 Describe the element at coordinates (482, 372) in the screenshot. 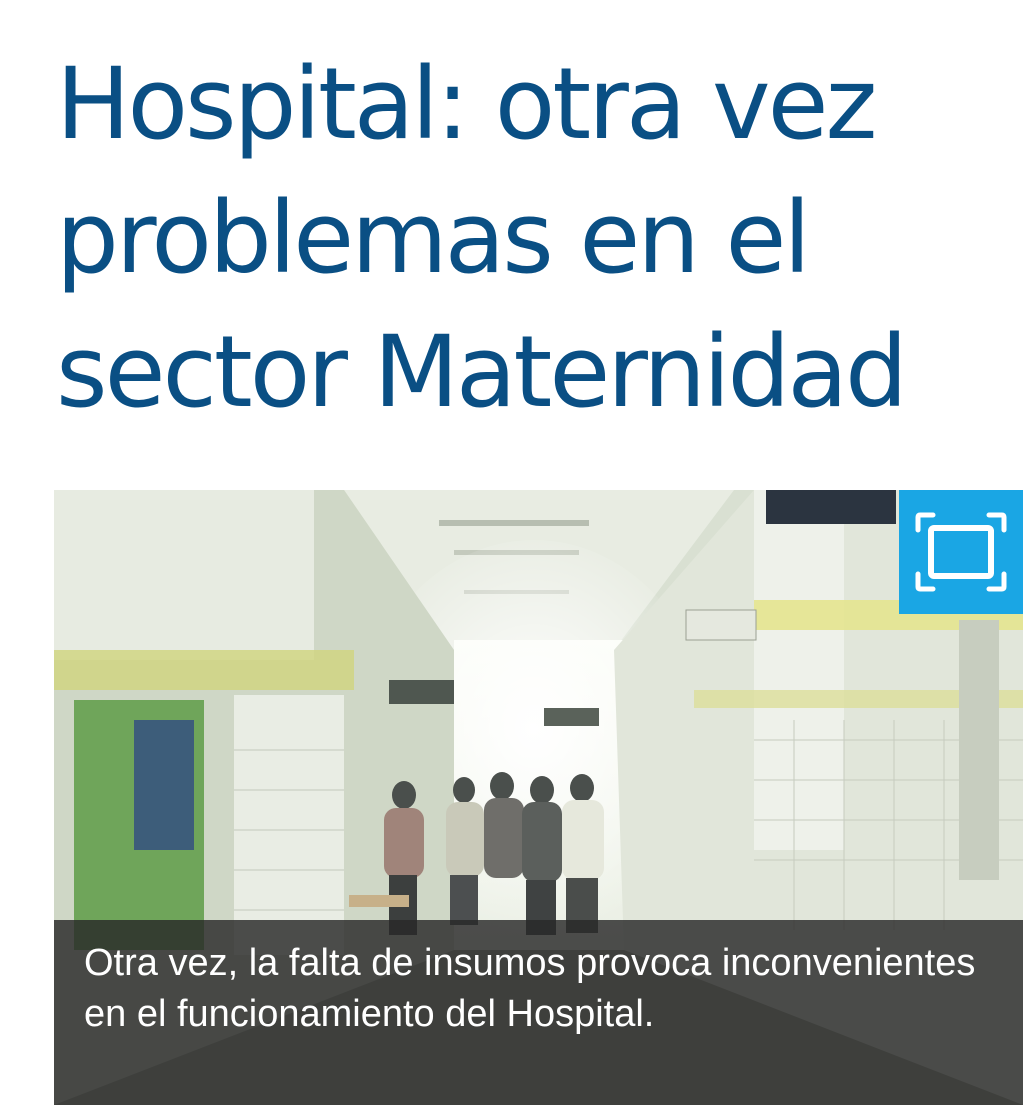

I see `headline-line: sector Maternidad` at that location.